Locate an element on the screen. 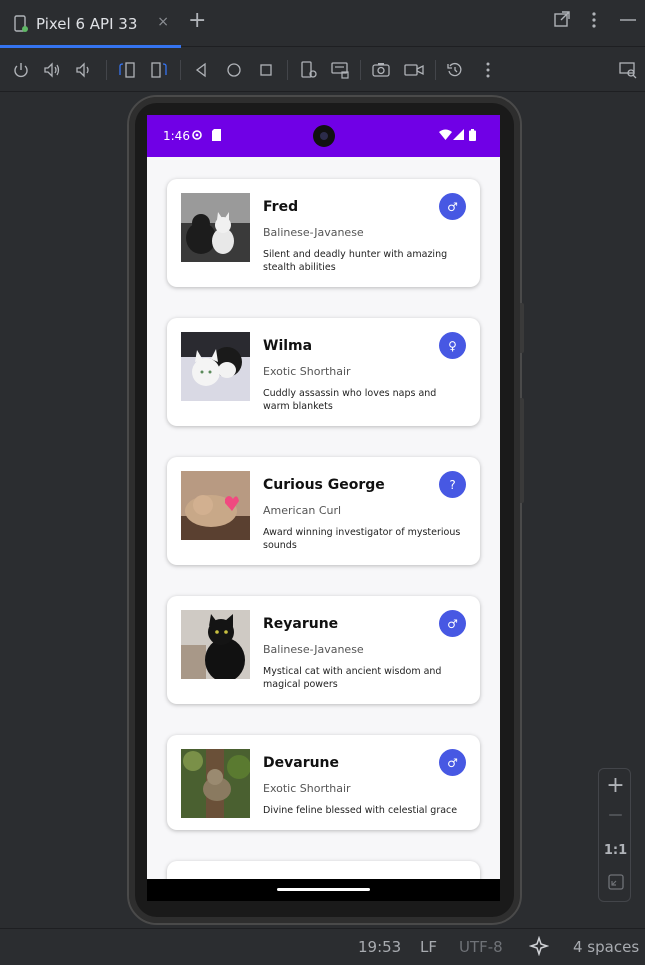  android-status-bar: 1:46 is located at coordinates (323, 136).